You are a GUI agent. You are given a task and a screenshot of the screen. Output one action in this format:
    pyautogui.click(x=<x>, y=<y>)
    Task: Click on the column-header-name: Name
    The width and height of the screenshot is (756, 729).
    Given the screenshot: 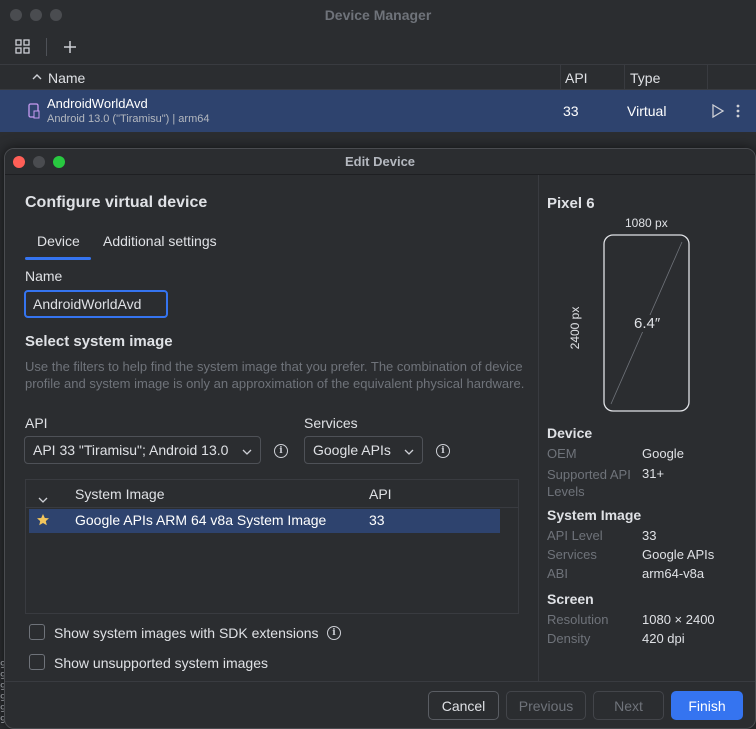 What is the action you would take?
    pyautogui.click(x=66, y=78)
    